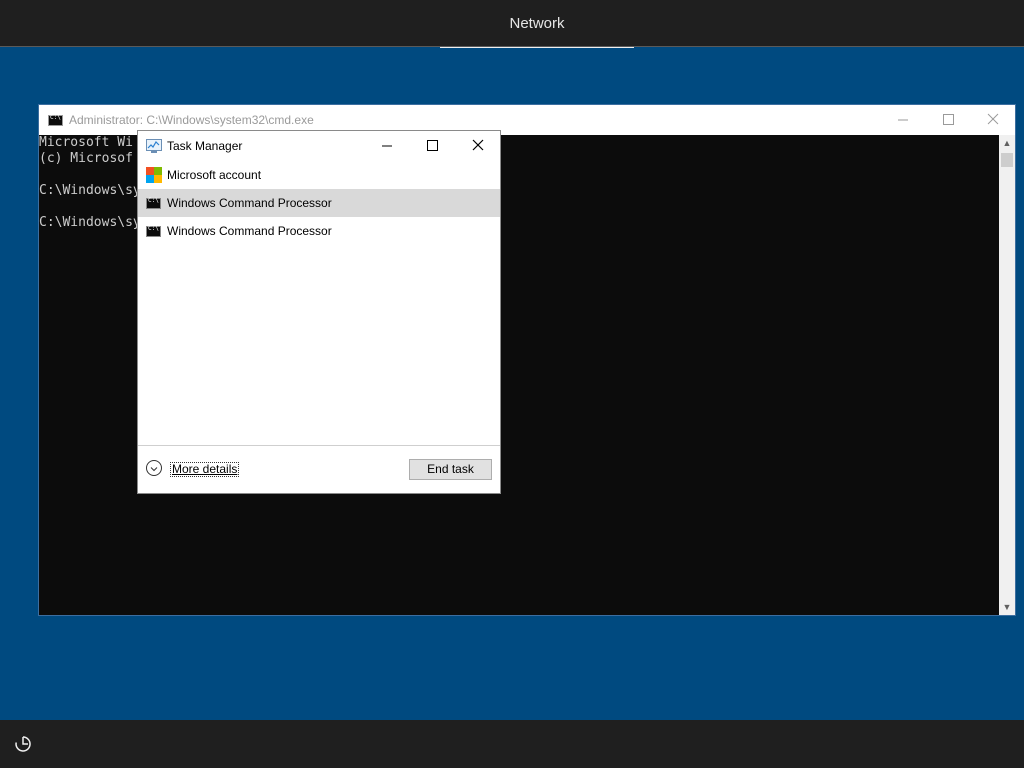 The width and height of the screenshot is (1024, 768). I want to click on task-manager-title: Task Manager, so click(205, 146).